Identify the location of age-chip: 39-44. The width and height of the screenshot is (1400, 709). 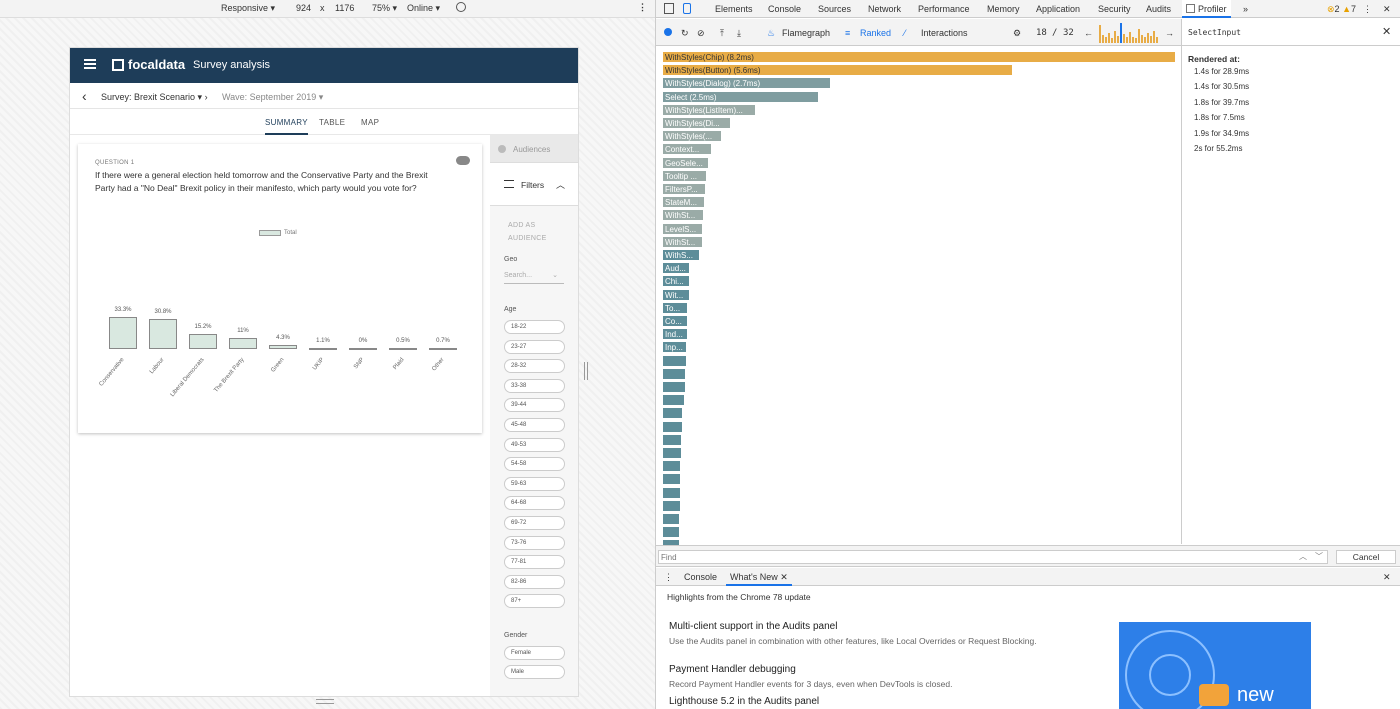
(534, 405).